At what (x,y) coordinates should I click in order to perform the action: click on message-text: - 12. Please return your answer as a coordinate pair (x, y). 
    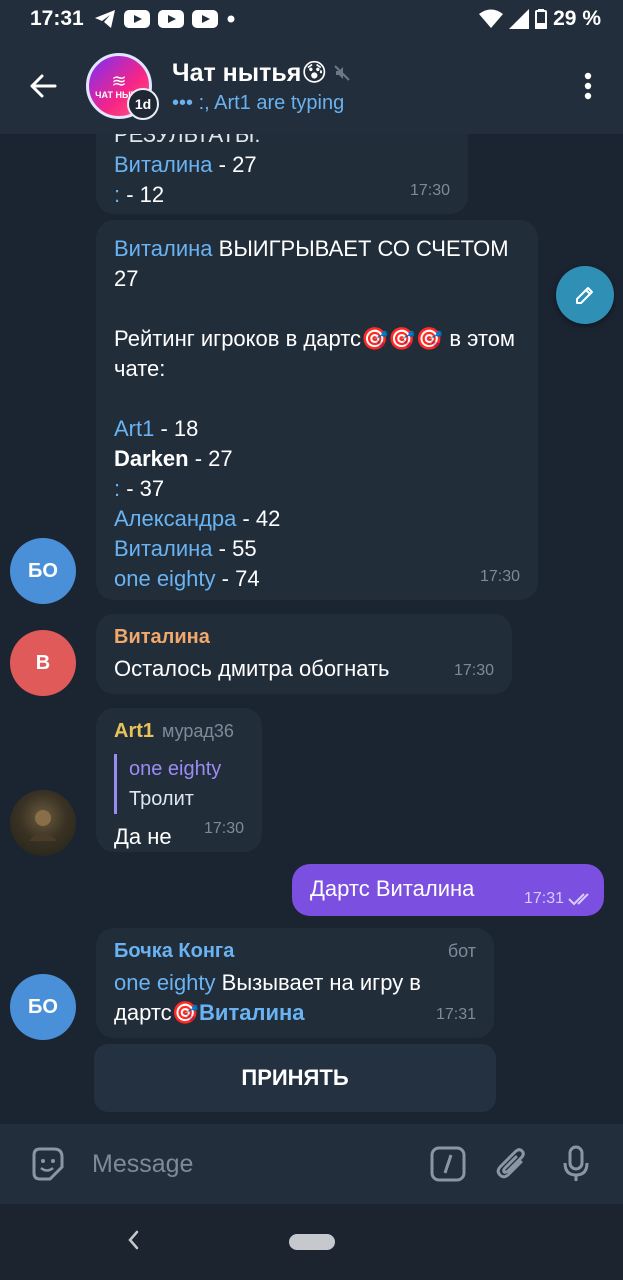
    Looking at the image, I should click on (142, 194).